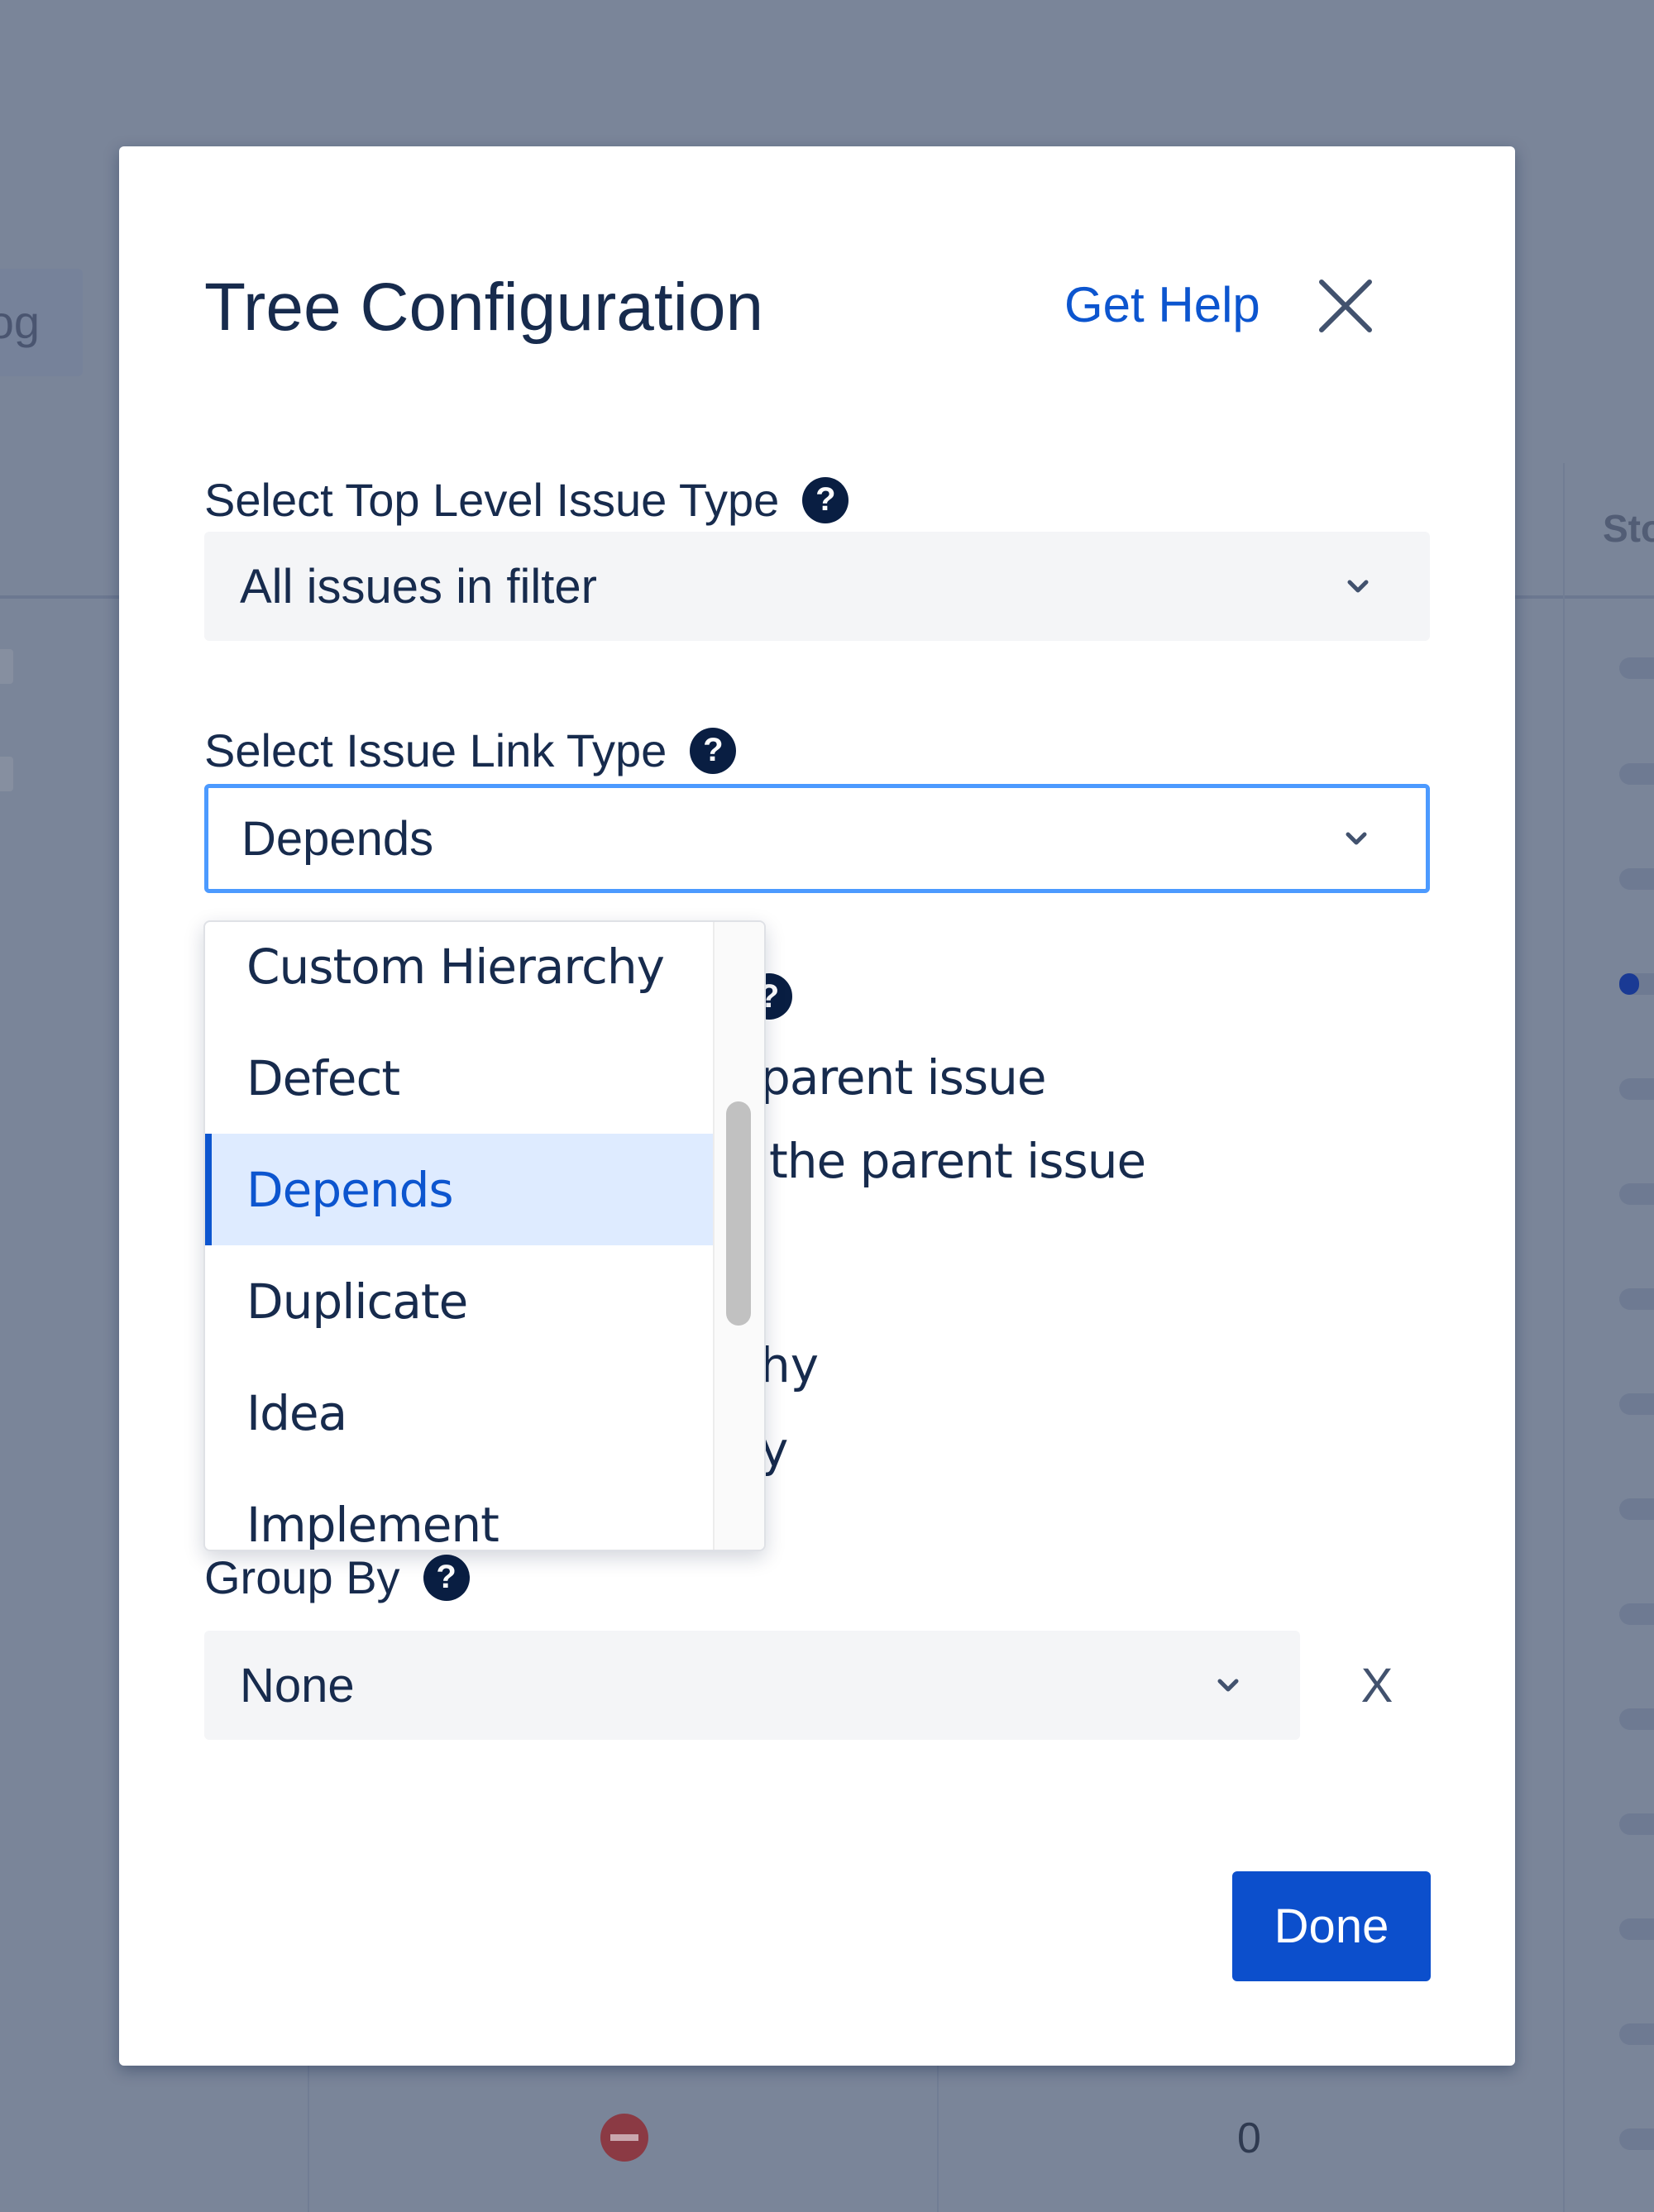 This screenshot has width=1654, height=2212. What do you see at coordinates (624, 2138) in the screenshot?
I see `blocked-status-icon` at bounding box center [624, 2138].